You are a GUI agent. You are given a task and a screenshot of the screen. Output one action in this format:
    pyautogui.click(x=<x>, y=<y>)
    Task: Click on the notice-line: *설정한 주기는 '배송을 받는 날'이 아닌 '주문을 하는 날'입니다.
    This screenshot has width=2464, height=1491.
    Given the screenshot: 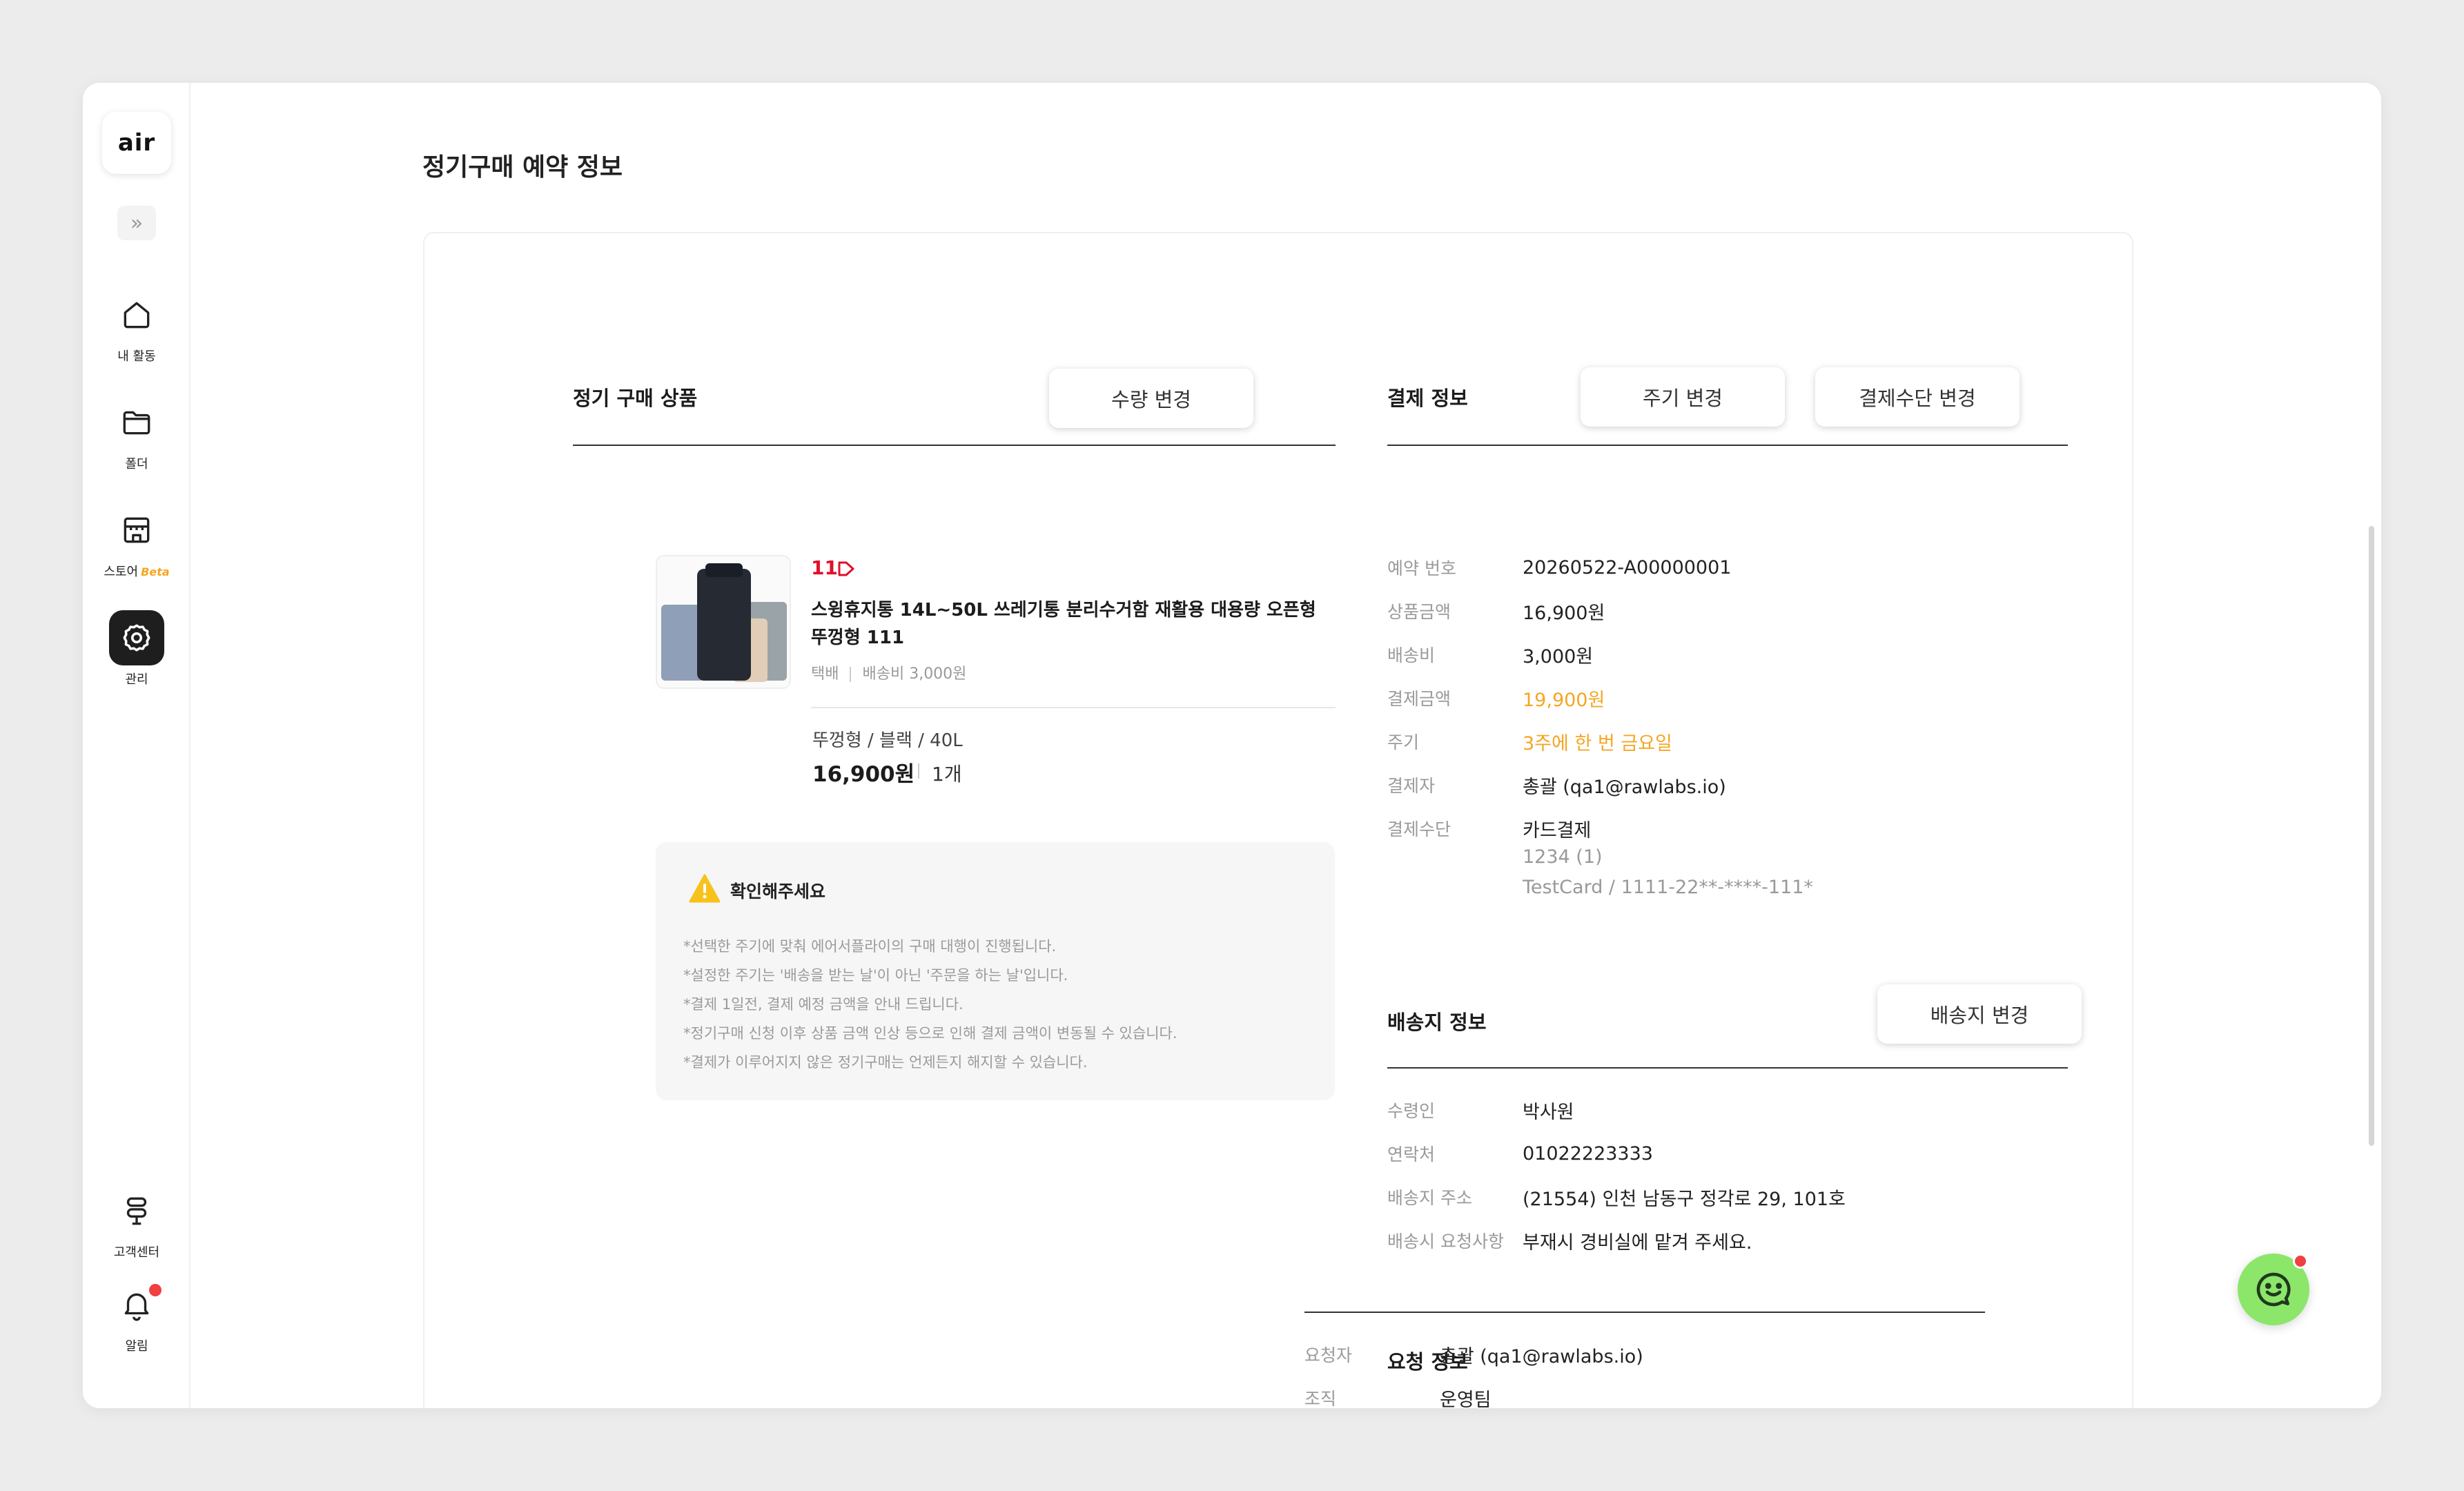 What is the action you would take?
    pyautogui.click(x=876, y=975)
    